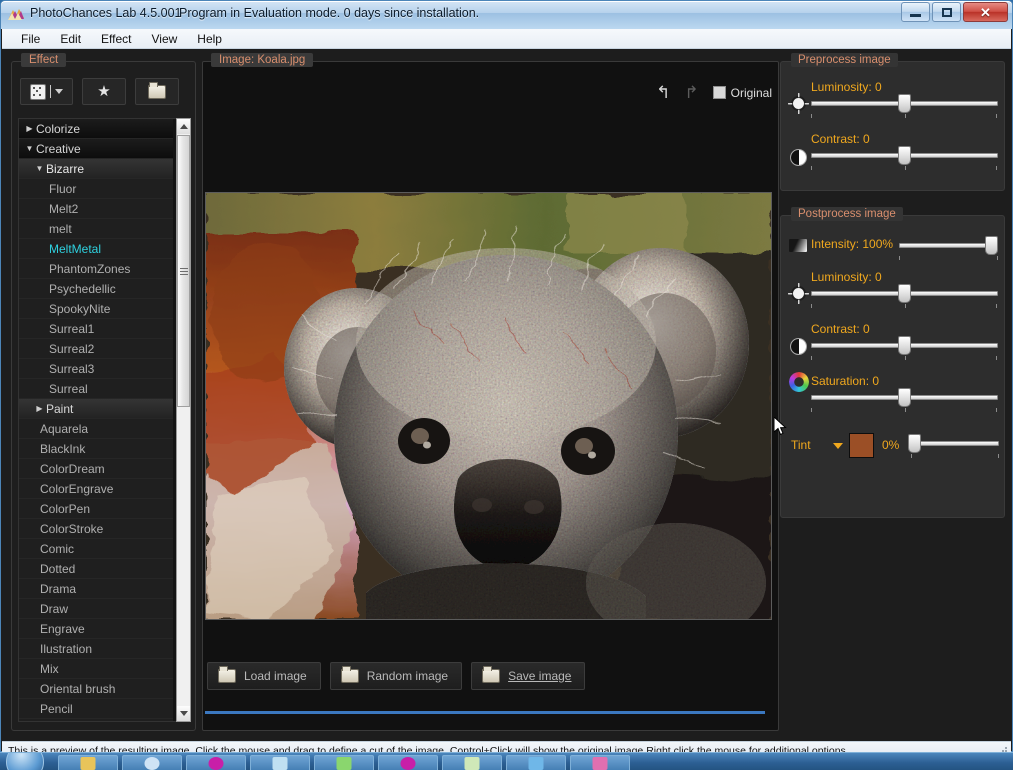 The width and height of the screenshot is (1013, 770). Describe the element at coordinates (96, 569) in the screenshot. I see `effect-tree-item-dotted: Dotted` at that location.